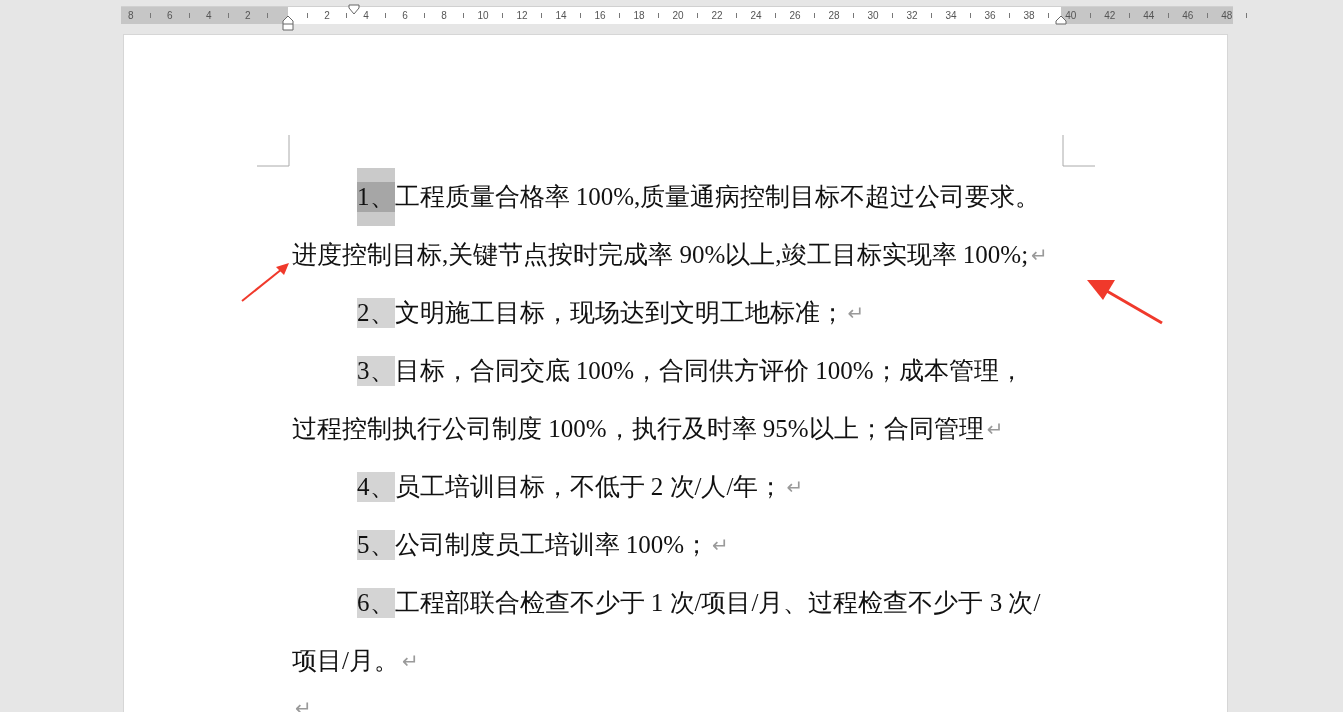 This screenshot has width=1343, height=712. What do you see at coordinates (376, 487) in the screenshot?
I see `list-number: 4、` at bounding box center [376, 487].